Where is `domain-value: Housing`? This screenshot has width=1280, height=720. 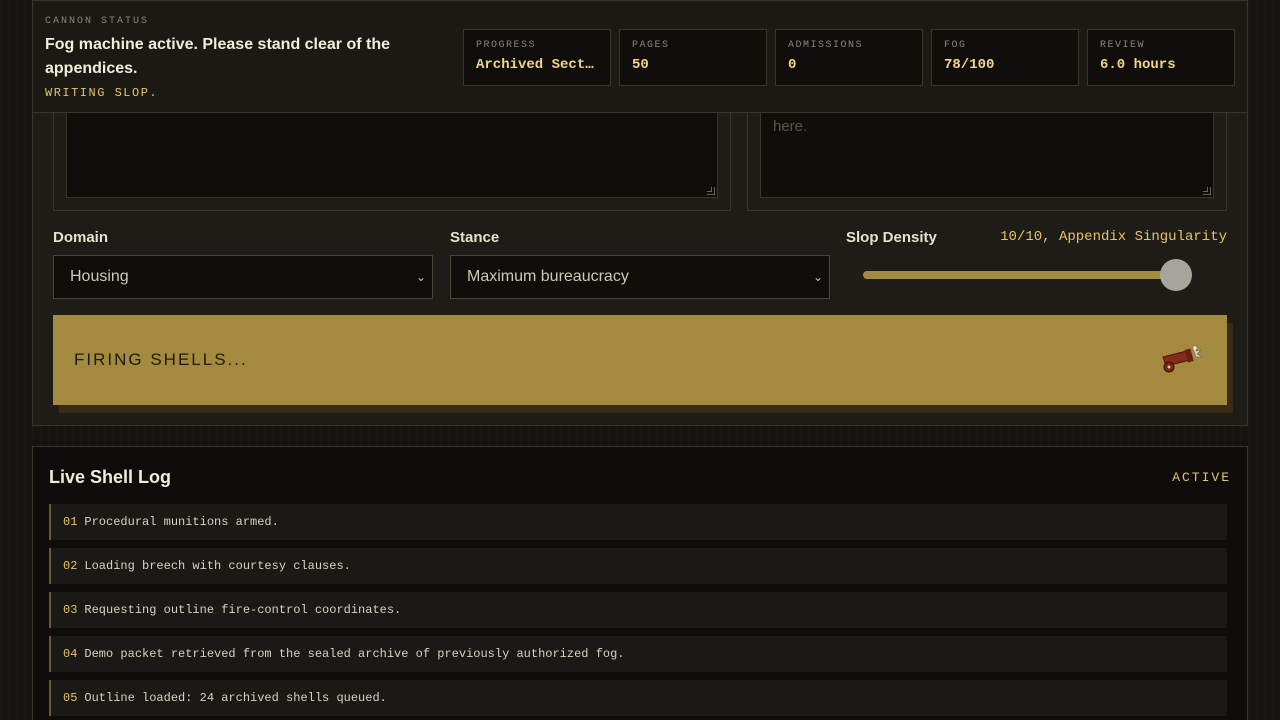 domain-value: Housing is located at coordinates (99, 276).